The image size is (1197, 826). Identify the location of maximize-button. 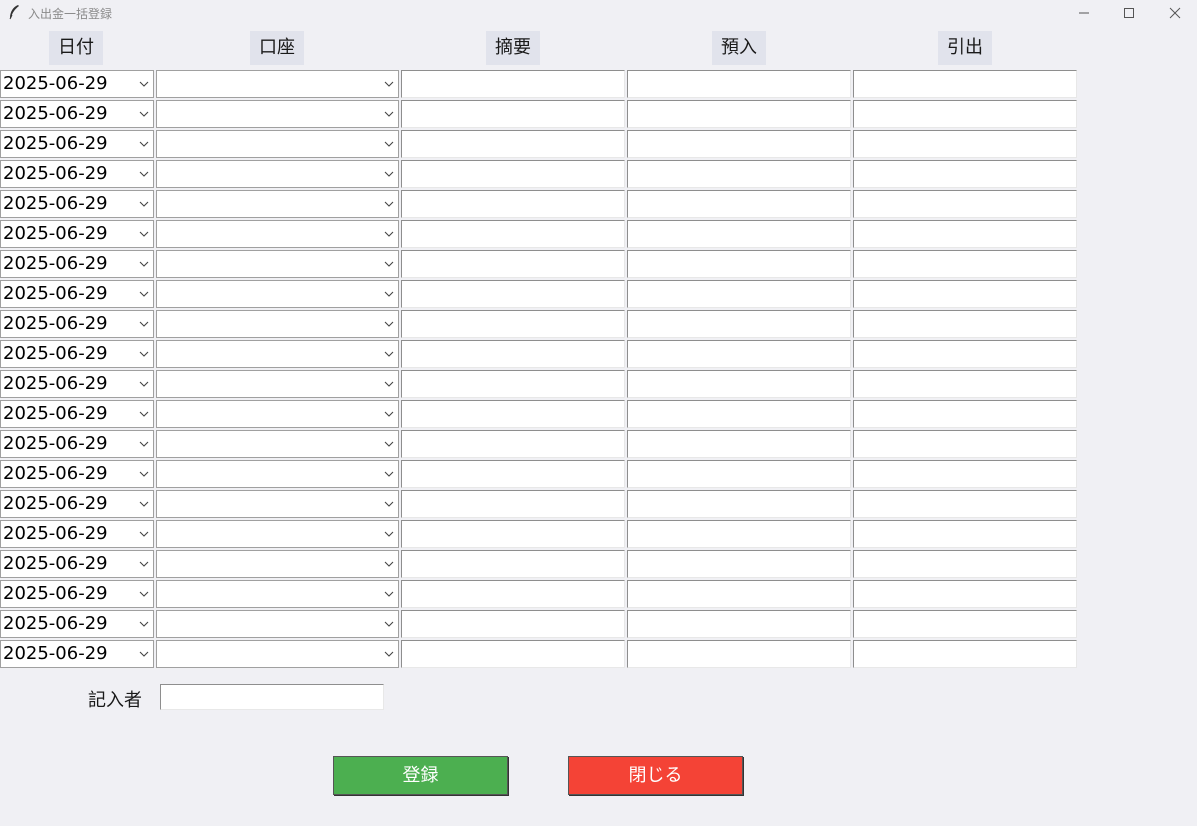
(1129, 13).